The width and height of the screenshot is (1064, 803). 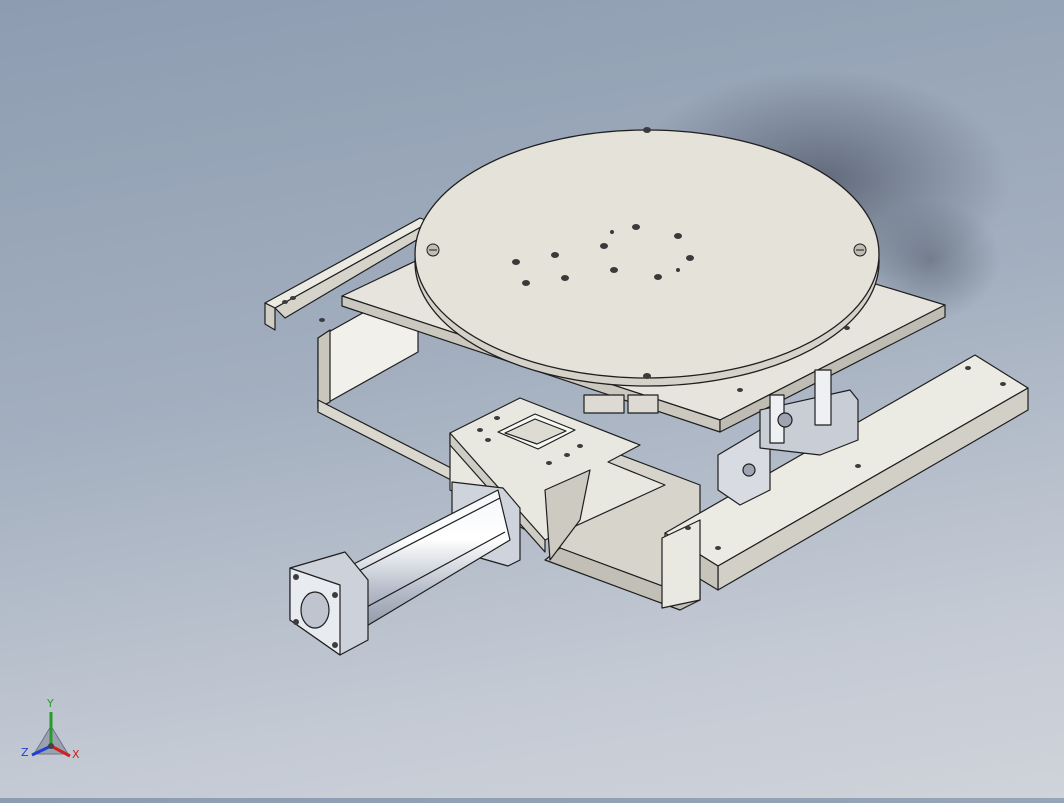 What do you see at coordinates (76, 754) in the screenshot?
I see `x-axis-label: X` at bounding box center [76, 754].